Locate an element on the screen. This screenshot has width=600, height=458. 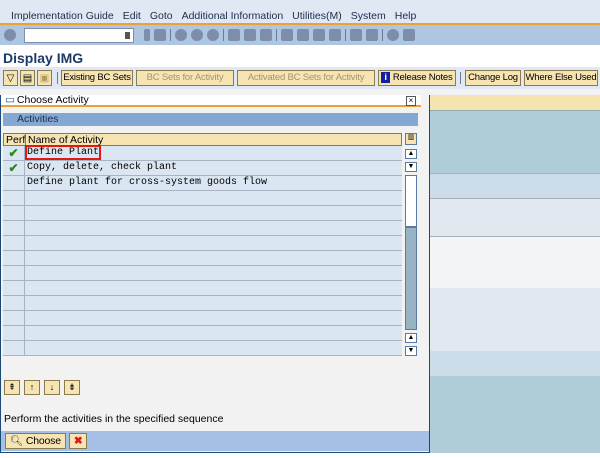
bc-sets-for-activity-button: BC Sets for Activity is located at coordinates (185, 78).